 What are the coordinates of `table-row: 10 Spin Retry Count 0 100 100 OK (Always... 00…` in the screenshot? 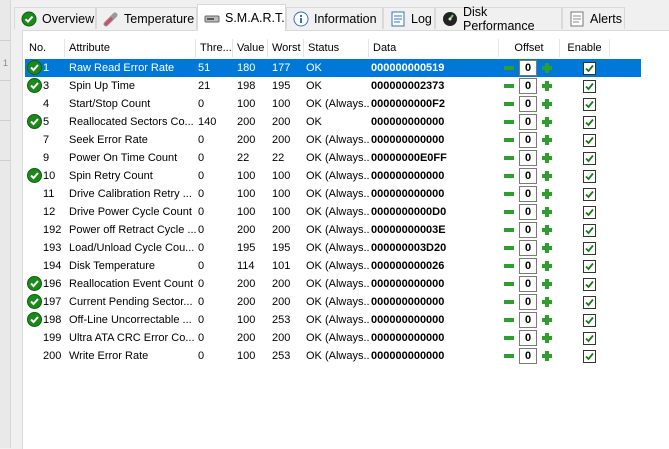 It's located at (333, 176).